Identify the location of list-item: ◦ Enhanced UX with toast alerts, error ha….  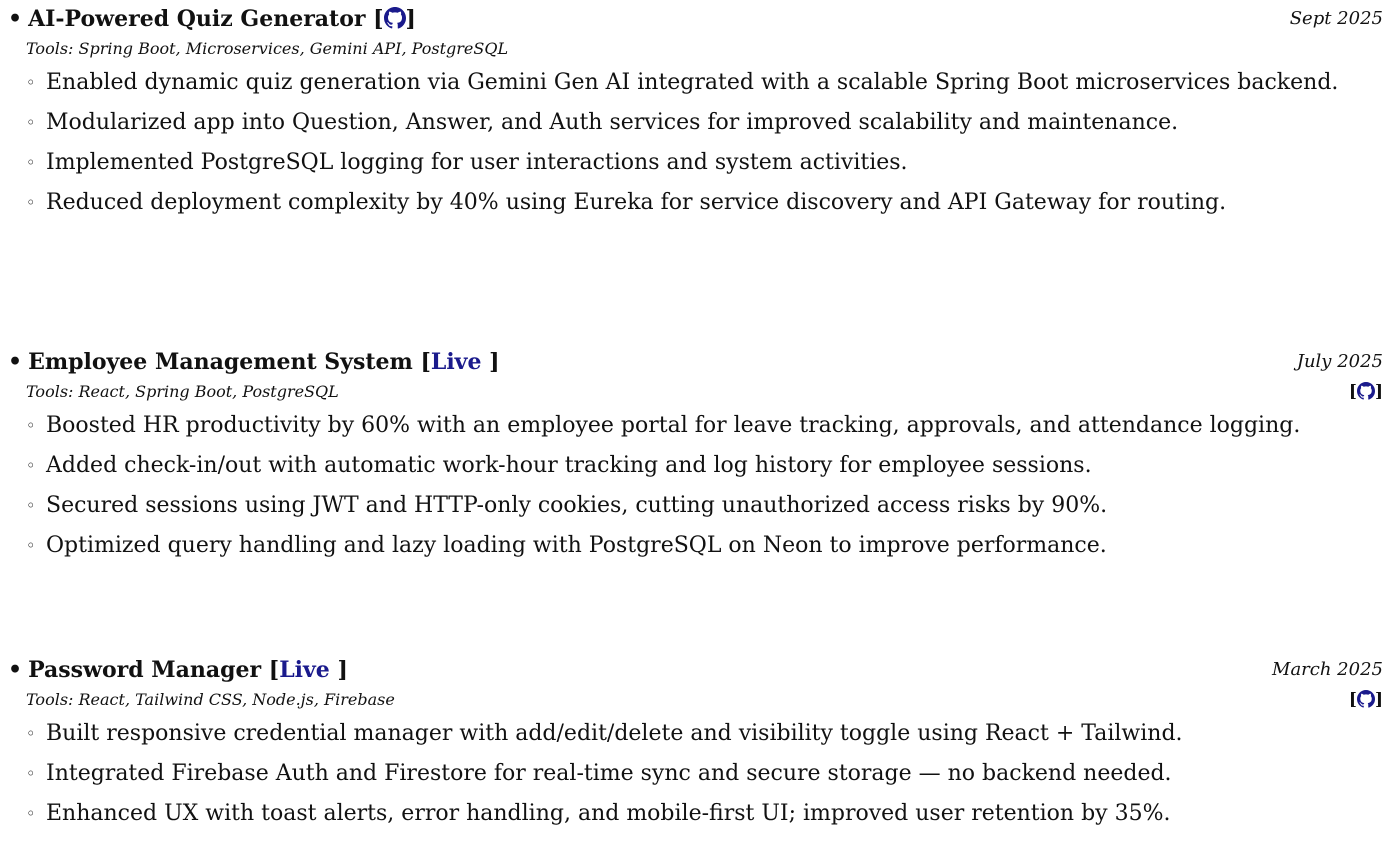
(598, 813).